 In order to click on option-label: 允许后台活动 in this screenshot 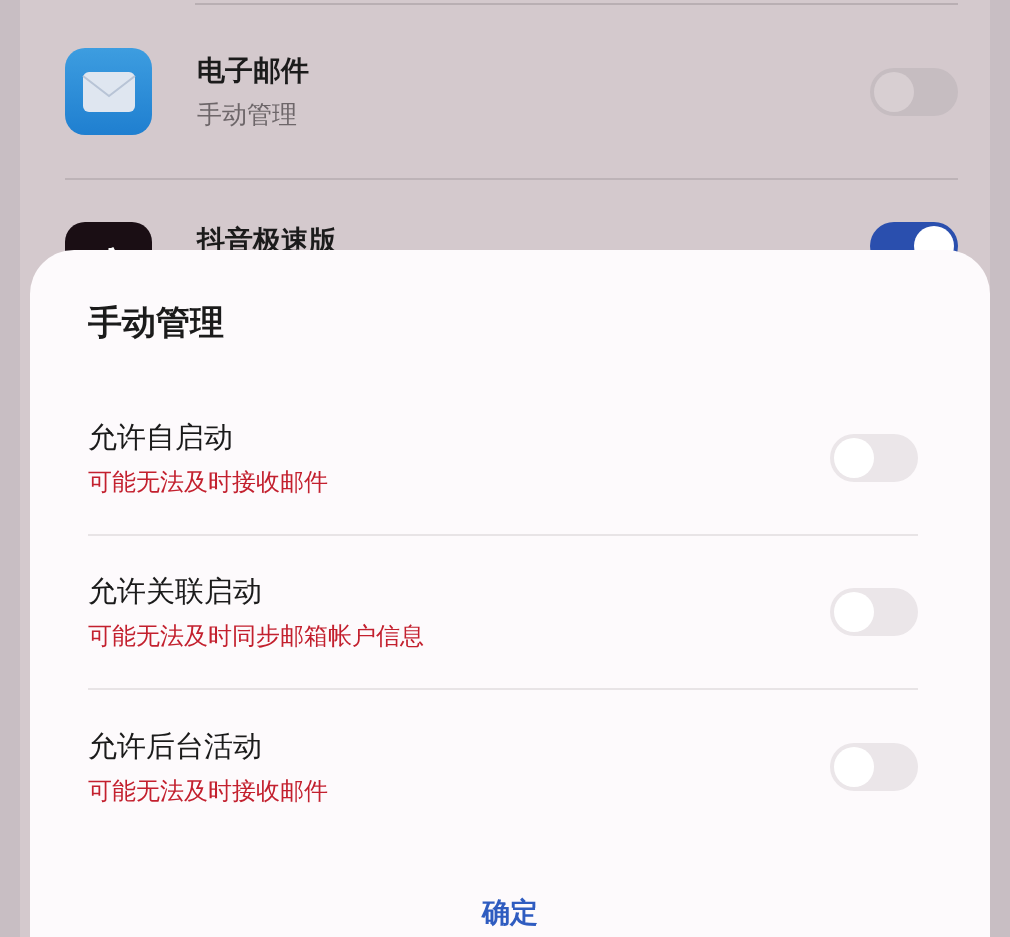, I will do `click(175, 746)`.